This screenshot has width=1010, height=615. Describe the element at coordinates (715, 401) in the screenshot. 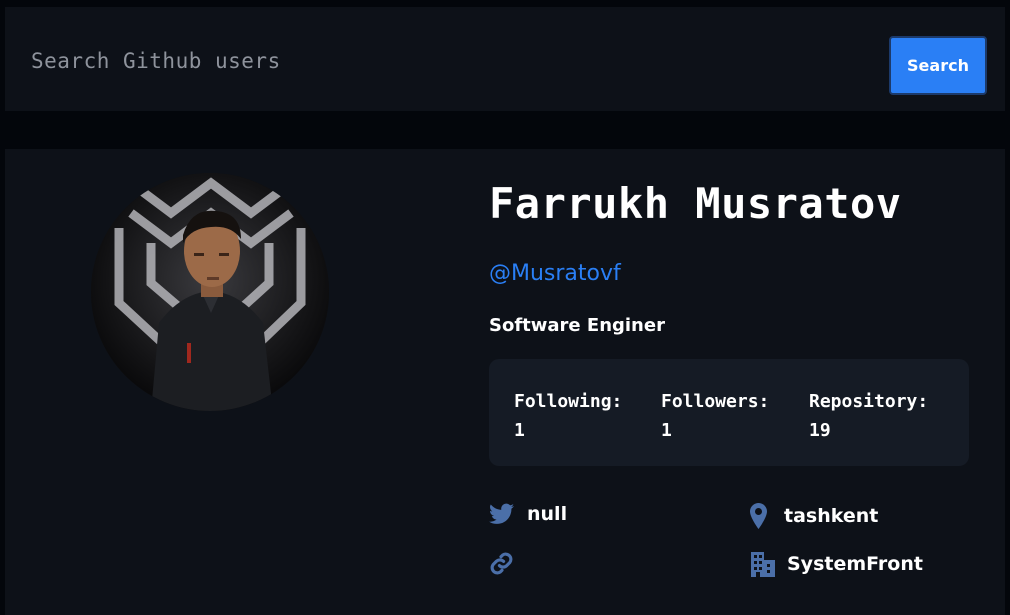

I see `stat-followers-label: Followers:` at that location.